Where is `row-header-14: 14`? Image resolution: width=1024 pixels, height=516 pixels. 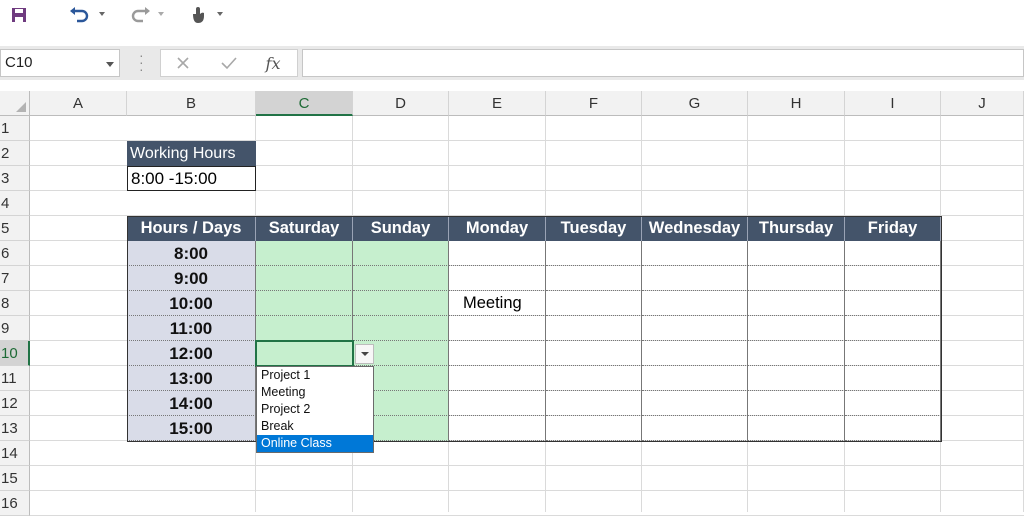
row-header-14: 14 is located at coordinates (15, 453).